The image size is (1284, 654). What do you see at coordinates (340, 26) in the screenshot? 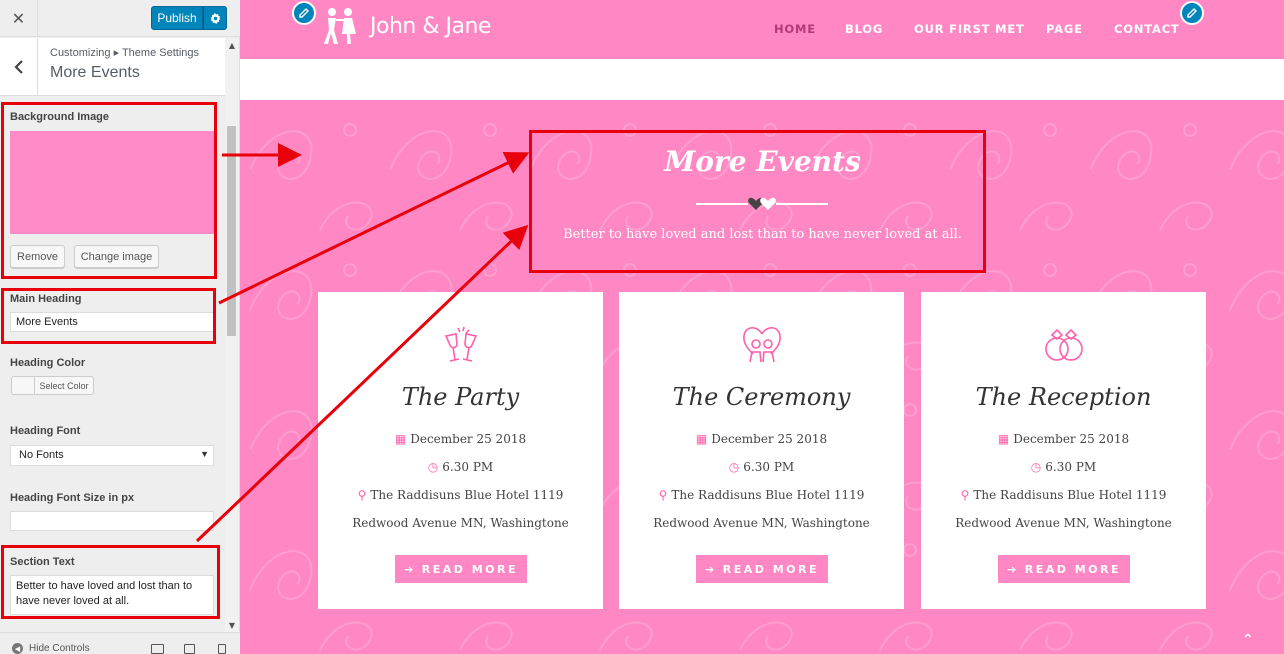
I see `couple-logo-icon` at bounding box center [340, 26].